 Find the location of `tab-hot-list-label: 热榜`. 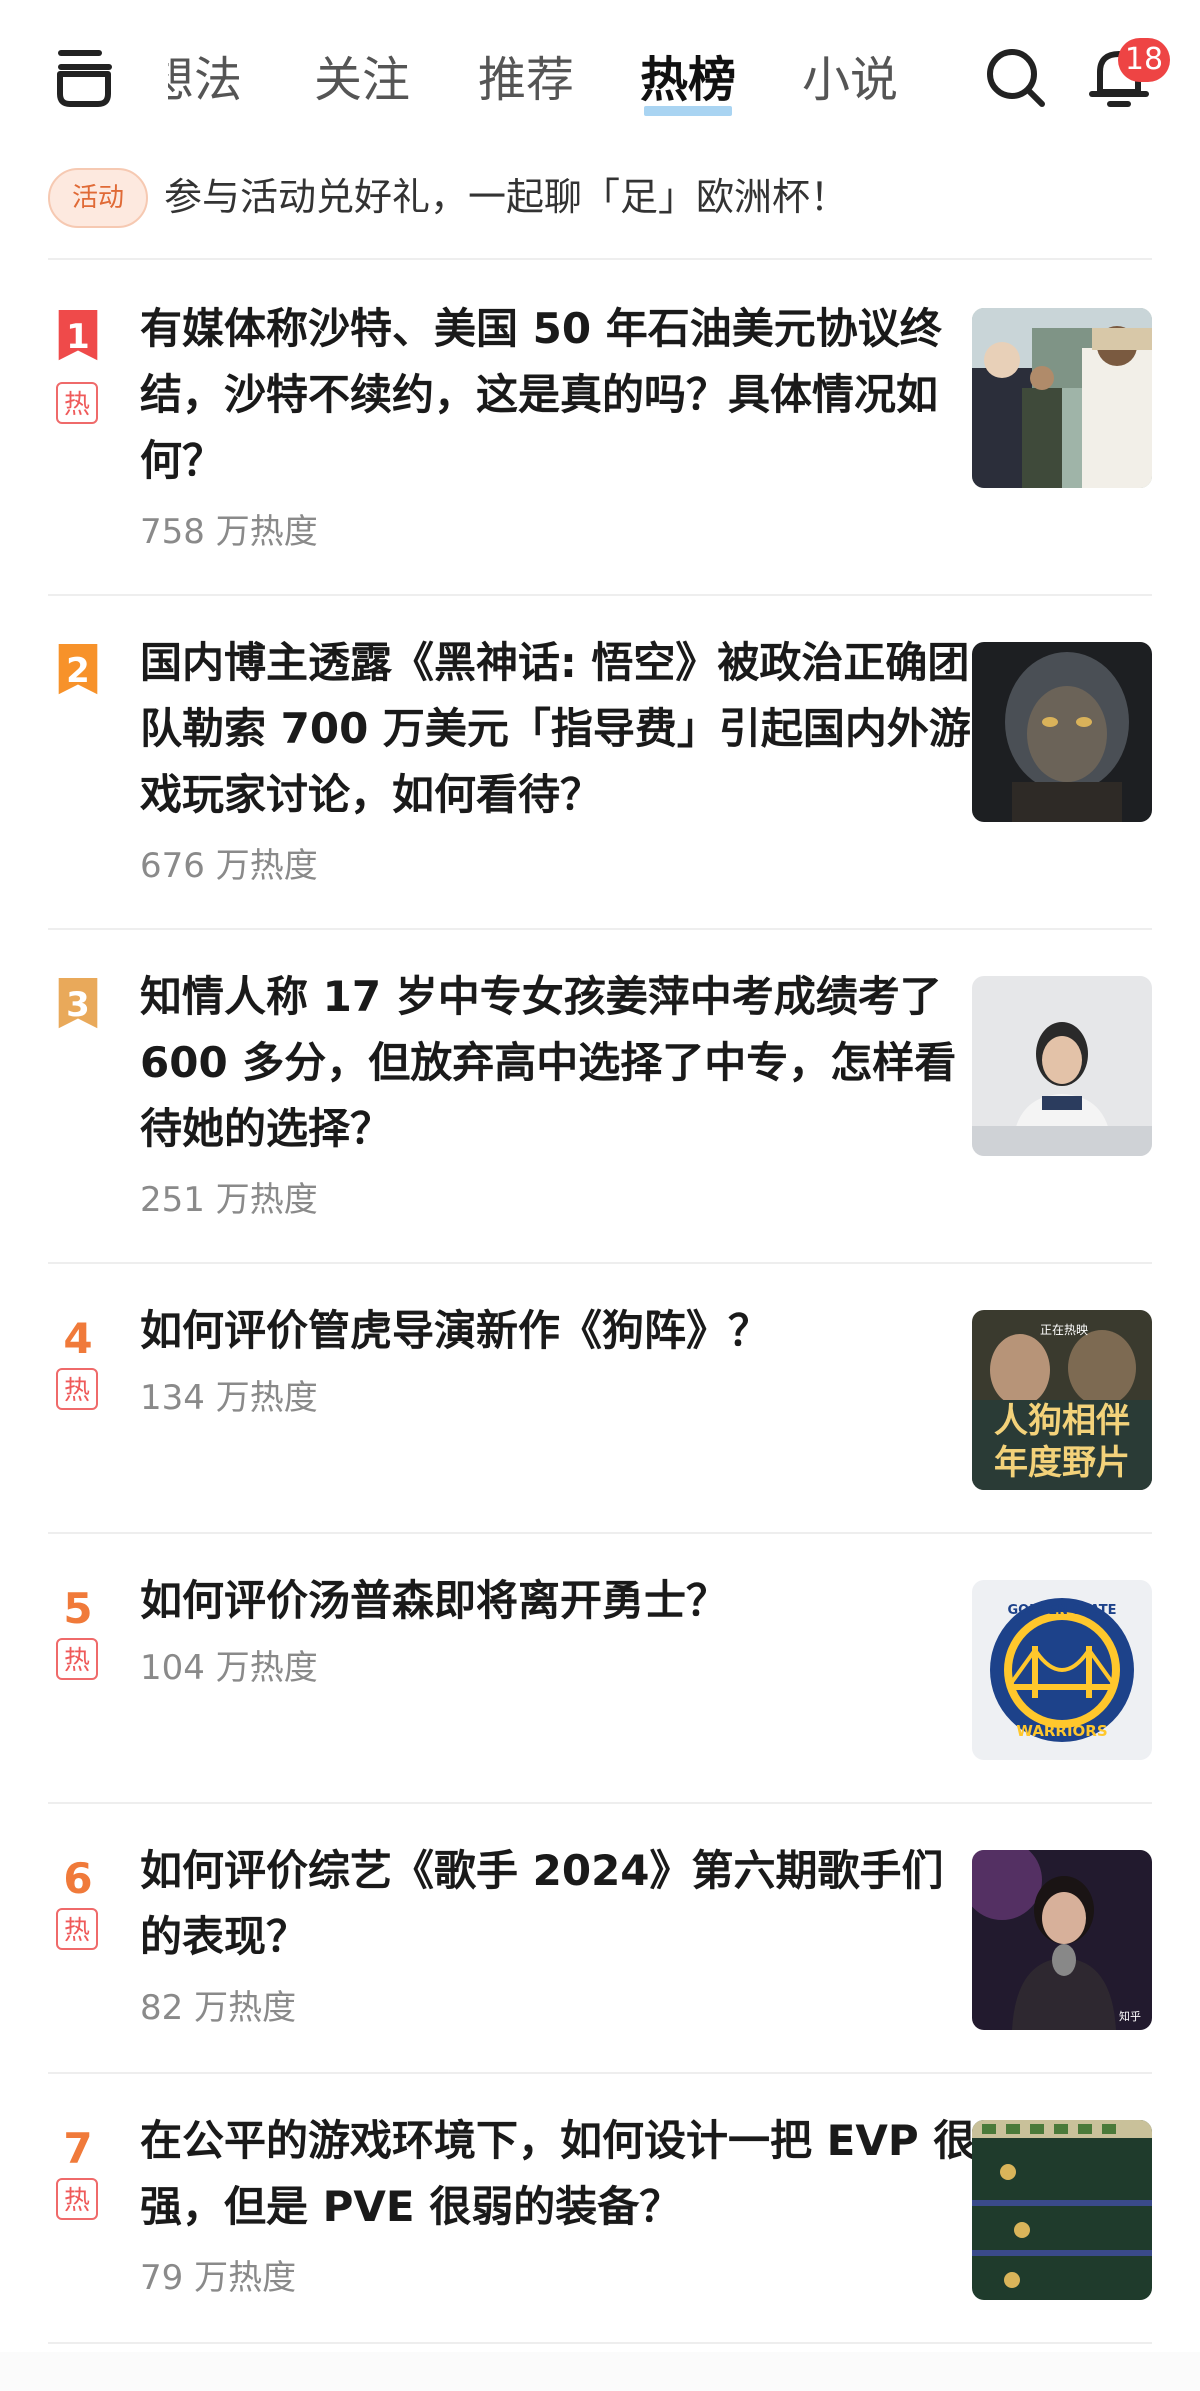

tab-hot-list-label: 热榜 is located at coordinates (688, 80).